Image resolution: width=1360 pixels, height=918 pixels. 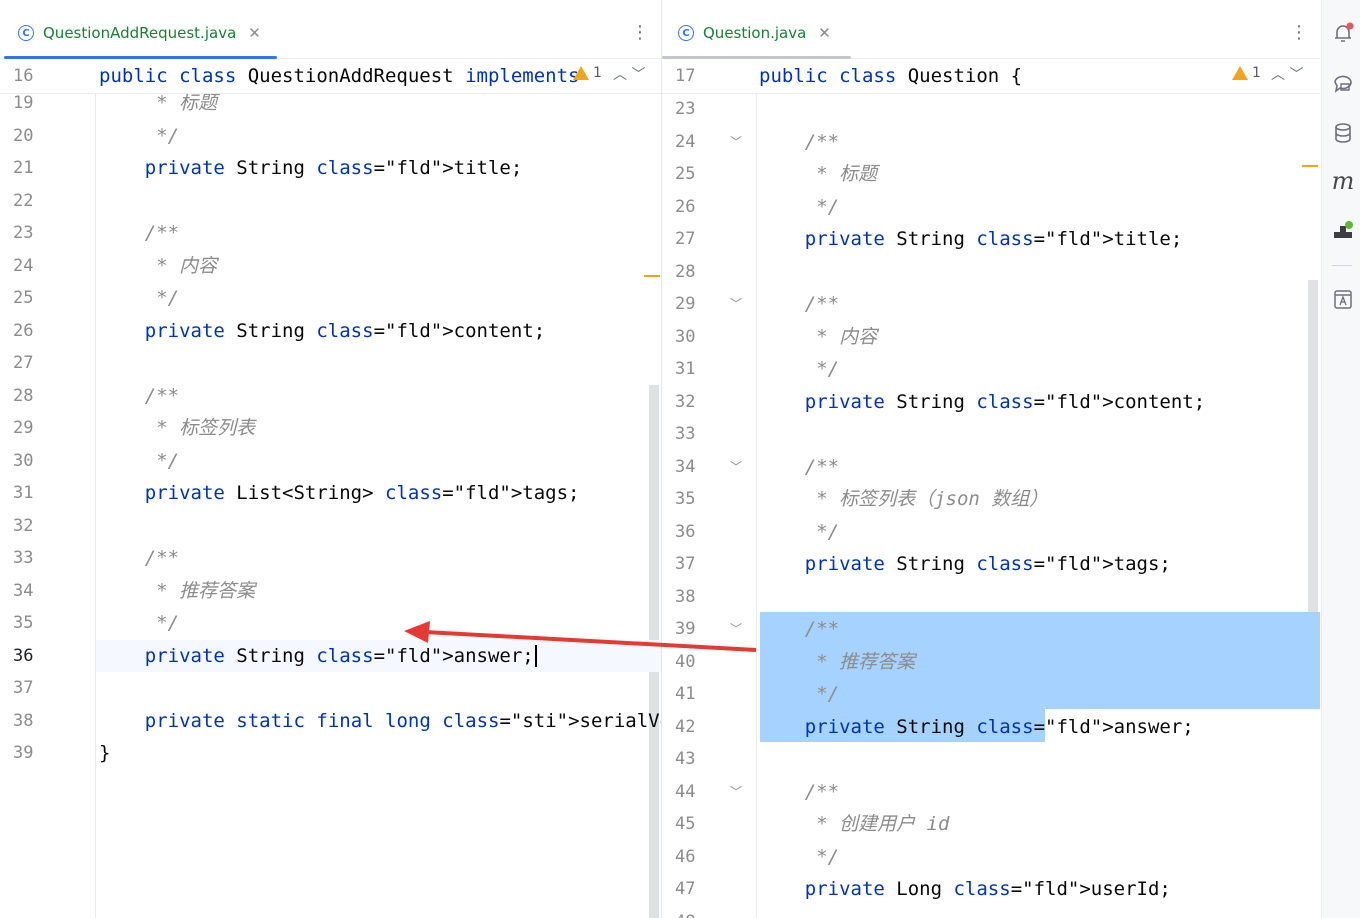 What do you see at coordinates (580, 636) in the screenshot?
I see `annotation-arrow` at bounding box center [580, 636].